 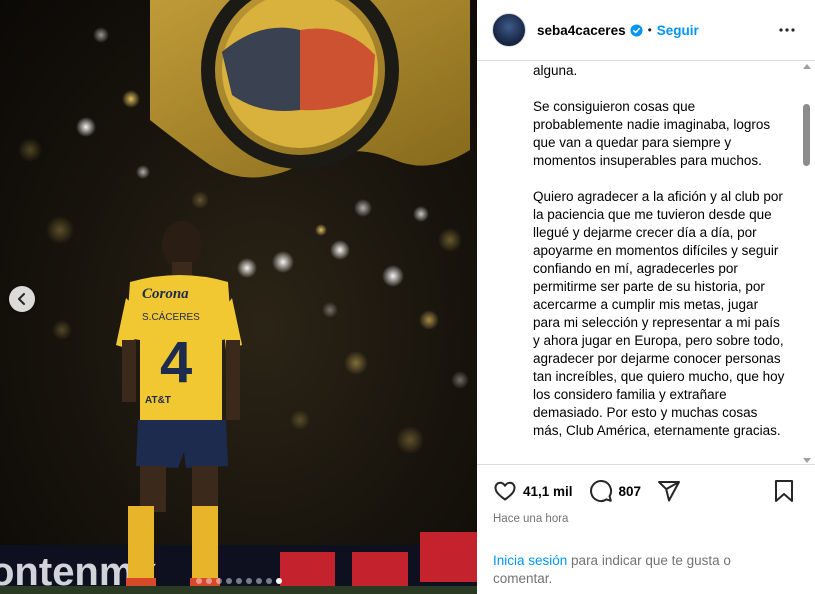 What do you see at coordinates (806, 135) in the screenshot?
I see `scrollbar-thumb` at bounding box center [806, 135].